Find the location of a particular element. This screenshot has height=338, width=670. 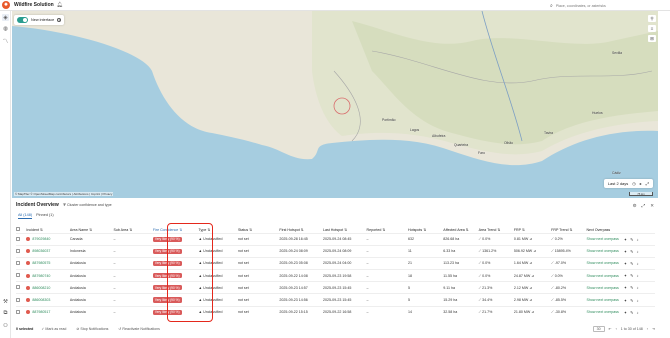

incident-cell: 887980517 is located at coordinates (48, 312).